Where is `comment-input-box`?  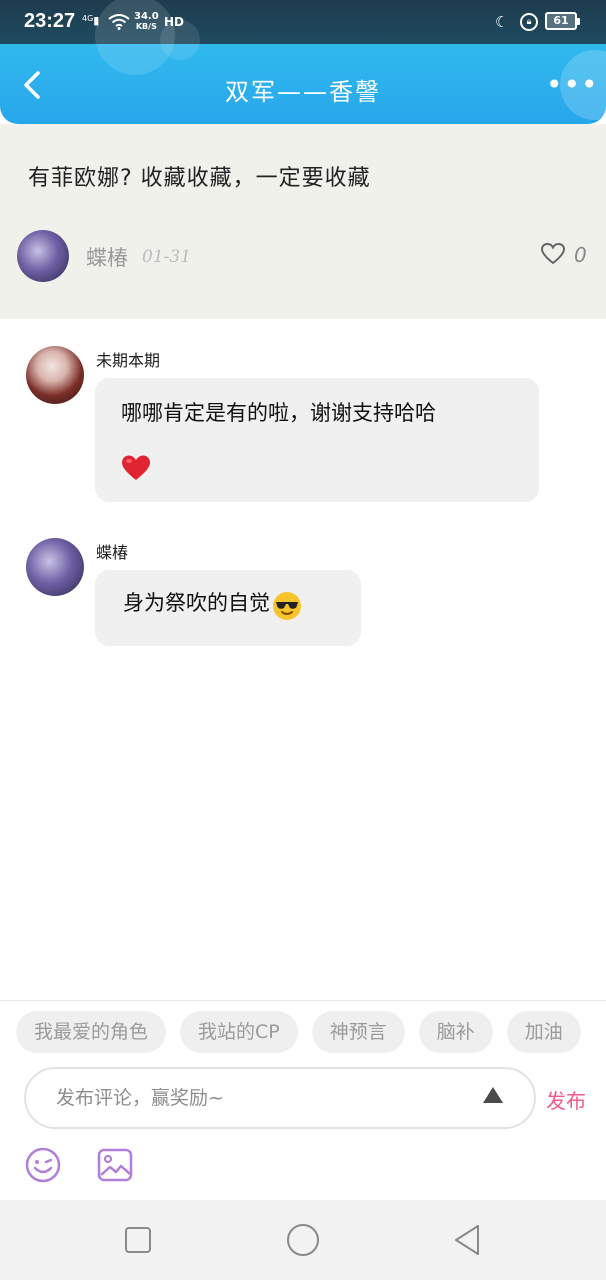 comment-input-box is located at coordinates (280, 1098).